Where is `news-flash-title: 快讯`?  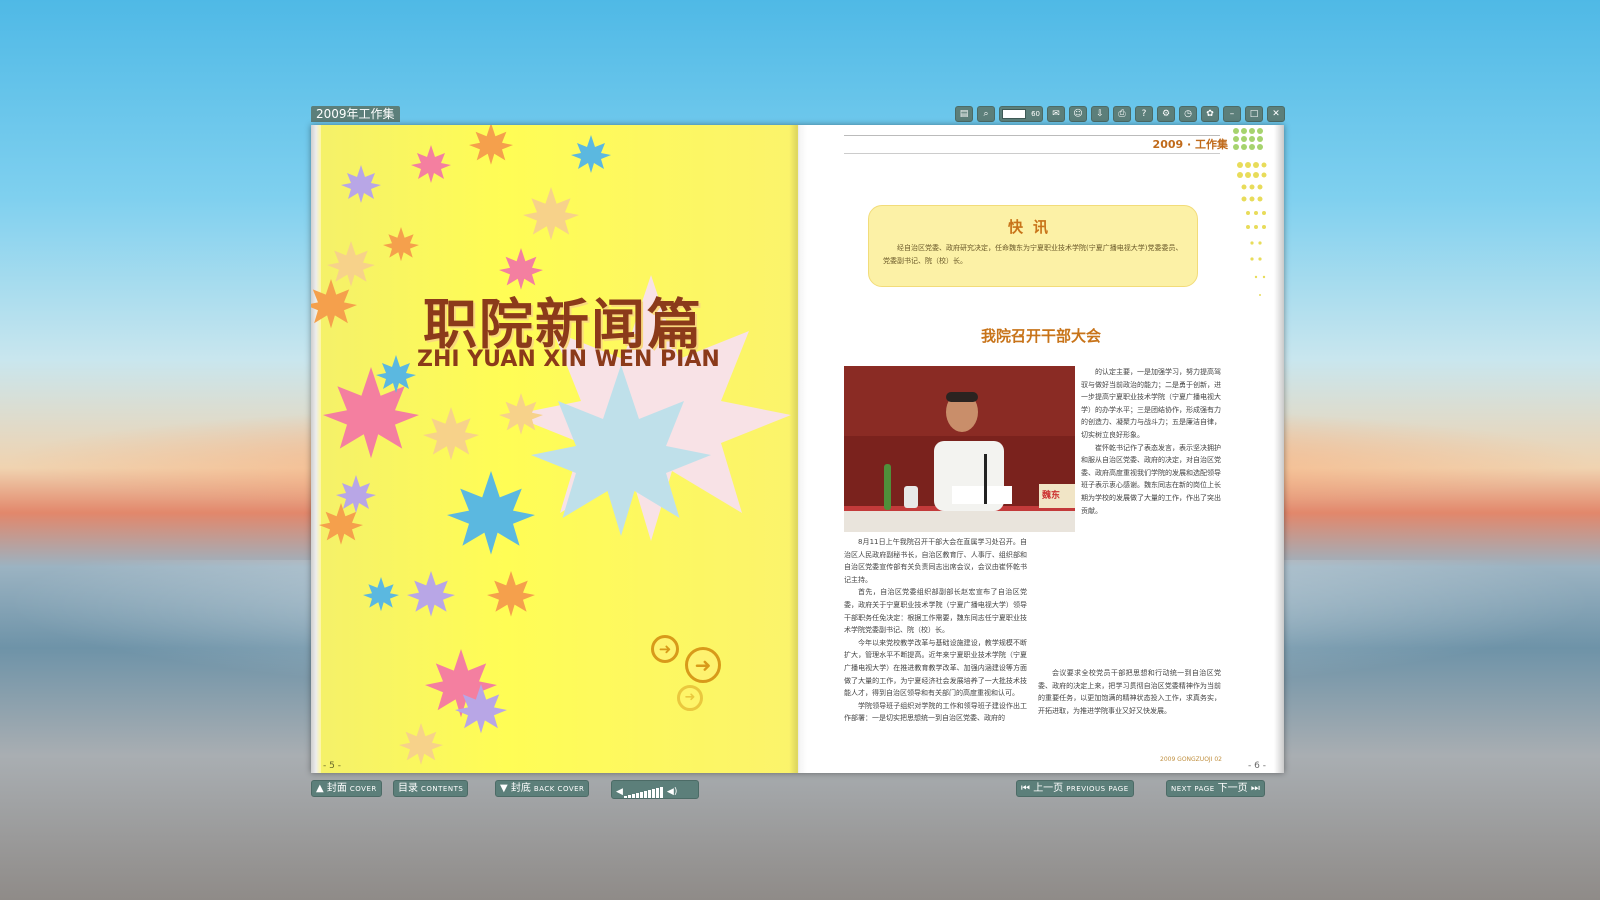
news-flash-title: 快讯 is located at coordinates (1032, 227).